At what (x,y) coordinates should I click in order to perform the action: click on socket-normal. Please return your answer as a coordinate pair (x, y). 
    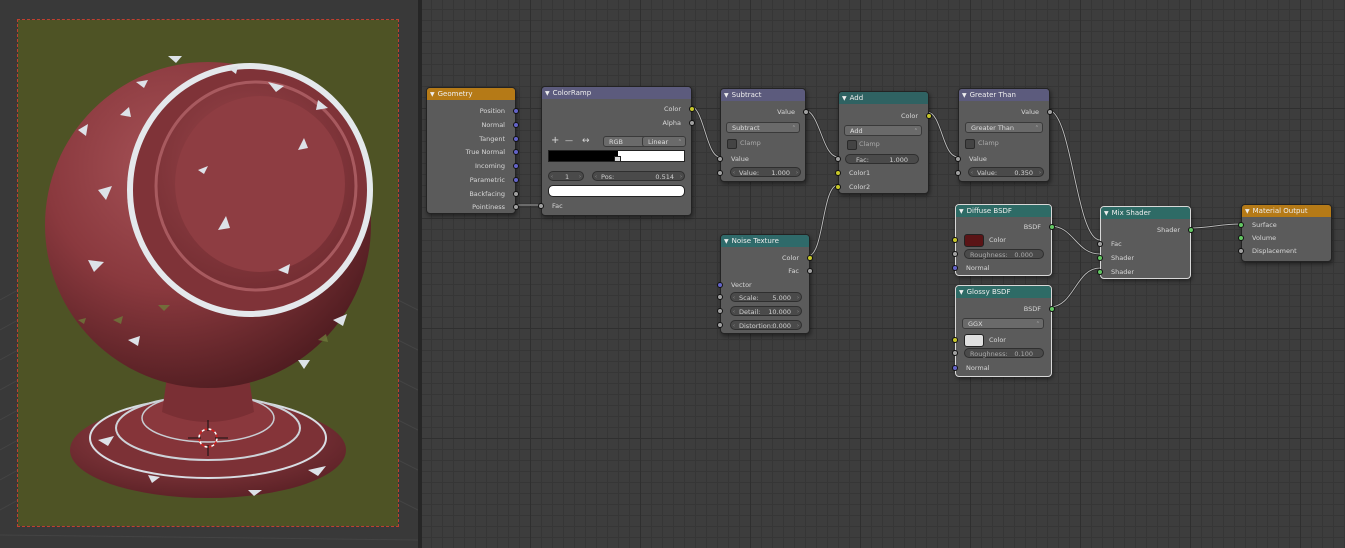
    Looking at the image, I should click on (516, 125).